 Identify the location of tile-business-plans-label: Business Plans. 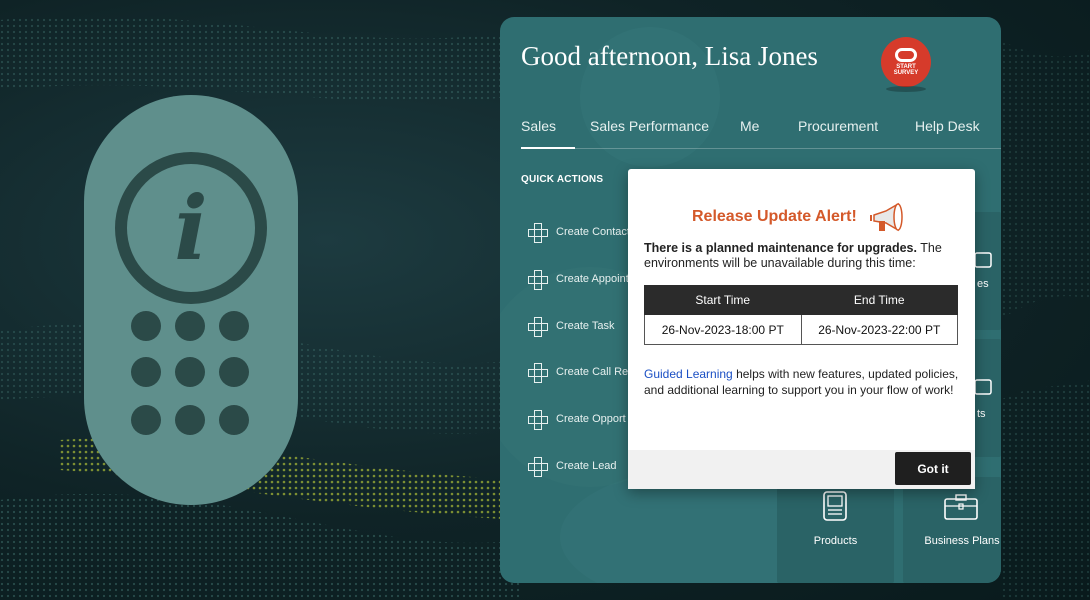
(962, 541).